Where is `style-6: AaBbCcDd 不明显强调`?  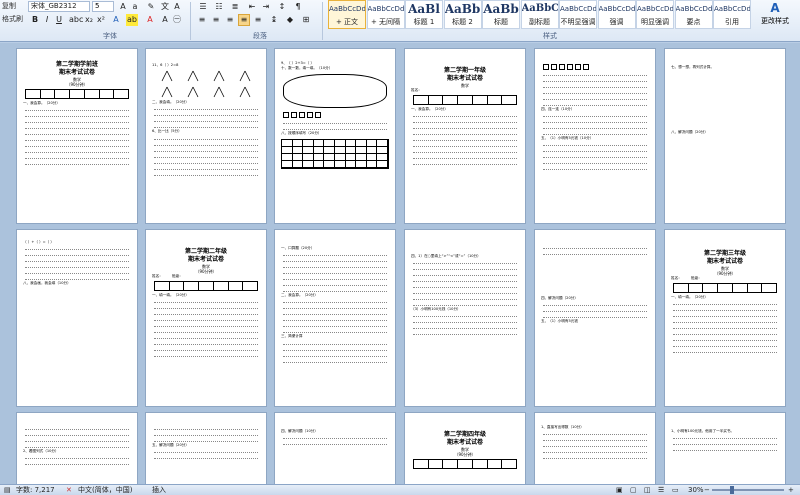 style-6: AaBbCcDd 不明显强调 is located at coordinates (578, 14).